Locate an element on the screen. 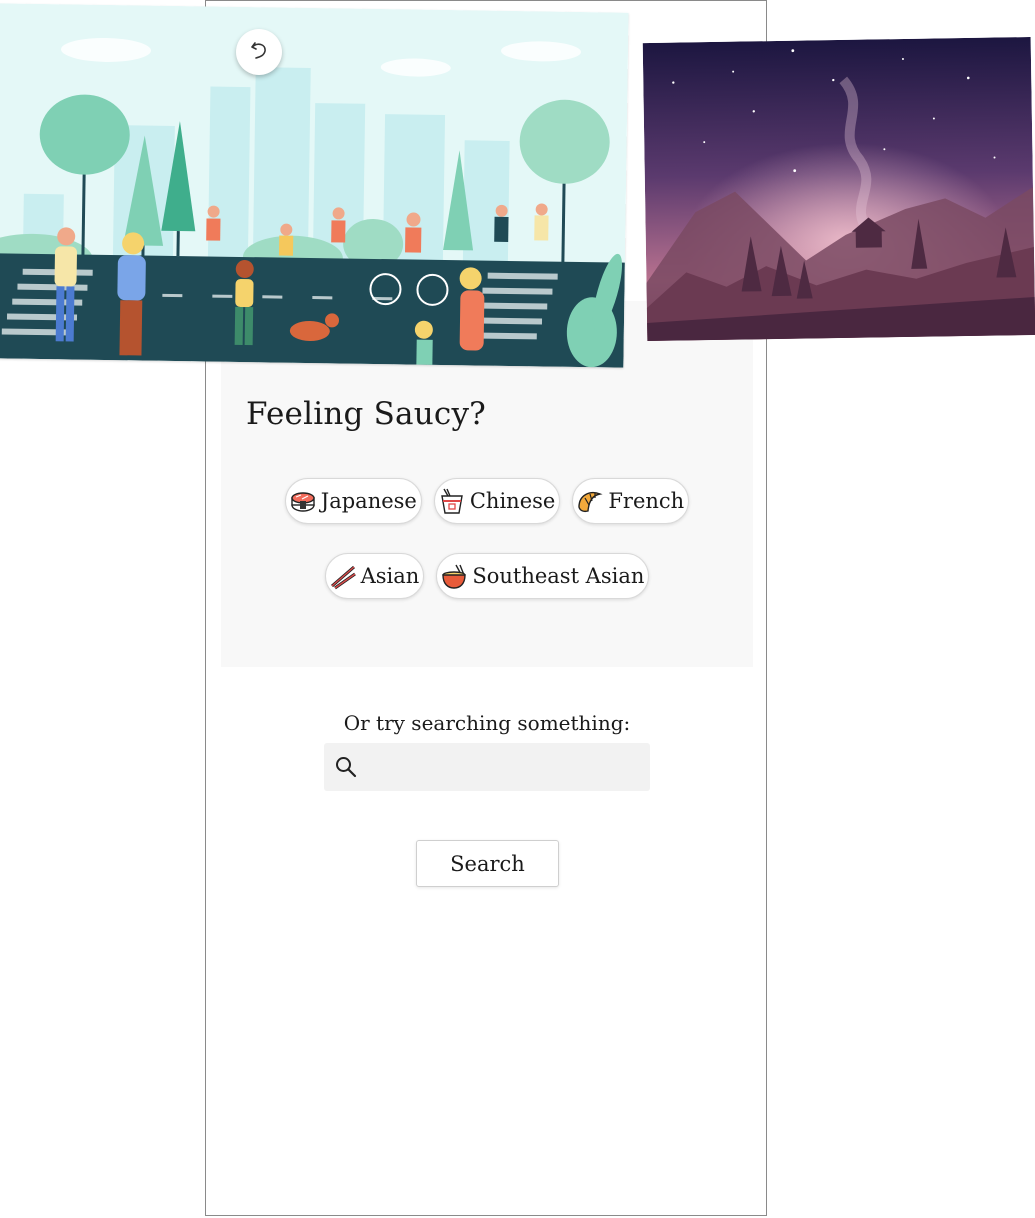 Image resolution: width=1035 pixels, height=1218 pixels. croissant-icon is located at coordinates (590, 501).